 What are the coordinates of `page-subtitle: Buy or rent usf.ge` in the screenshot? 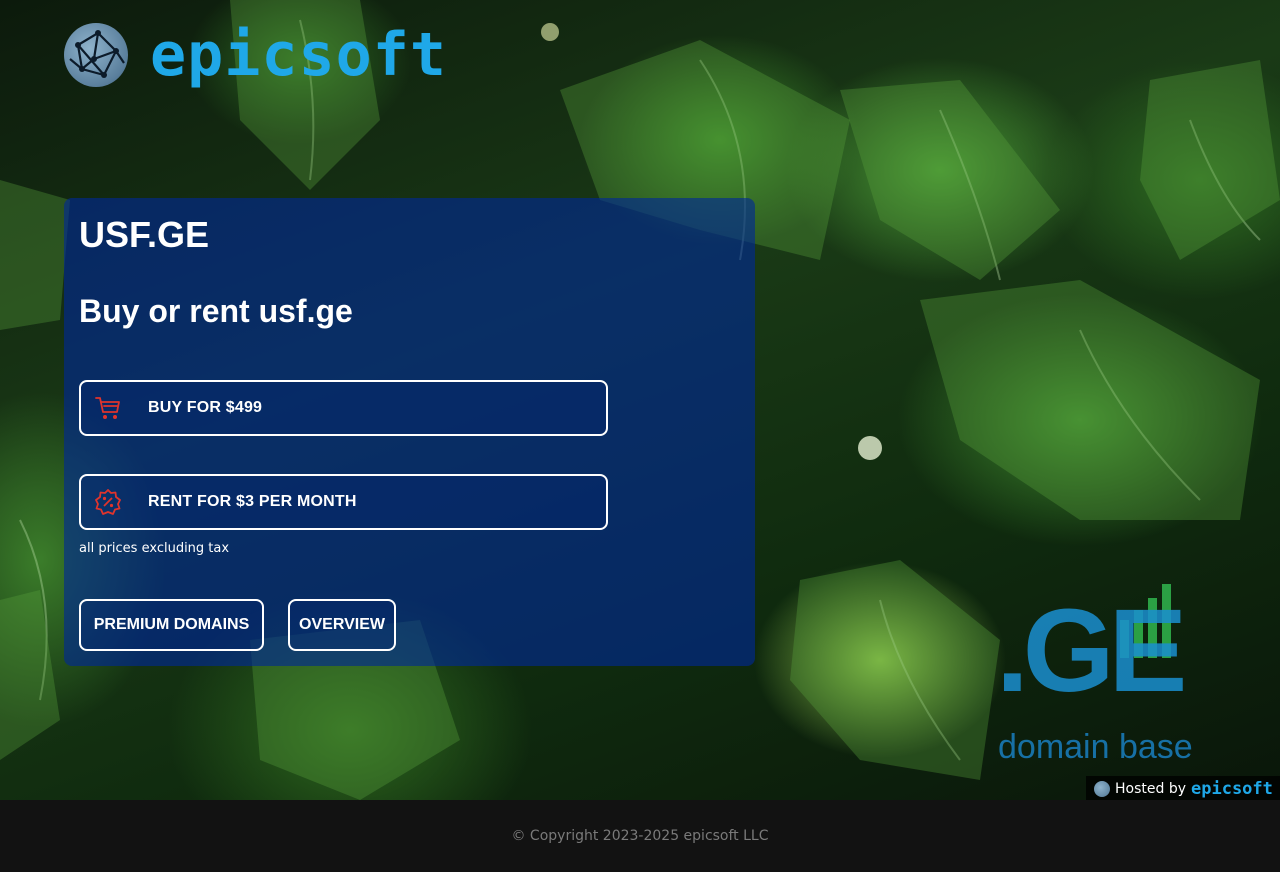 It's located at (216, 311).